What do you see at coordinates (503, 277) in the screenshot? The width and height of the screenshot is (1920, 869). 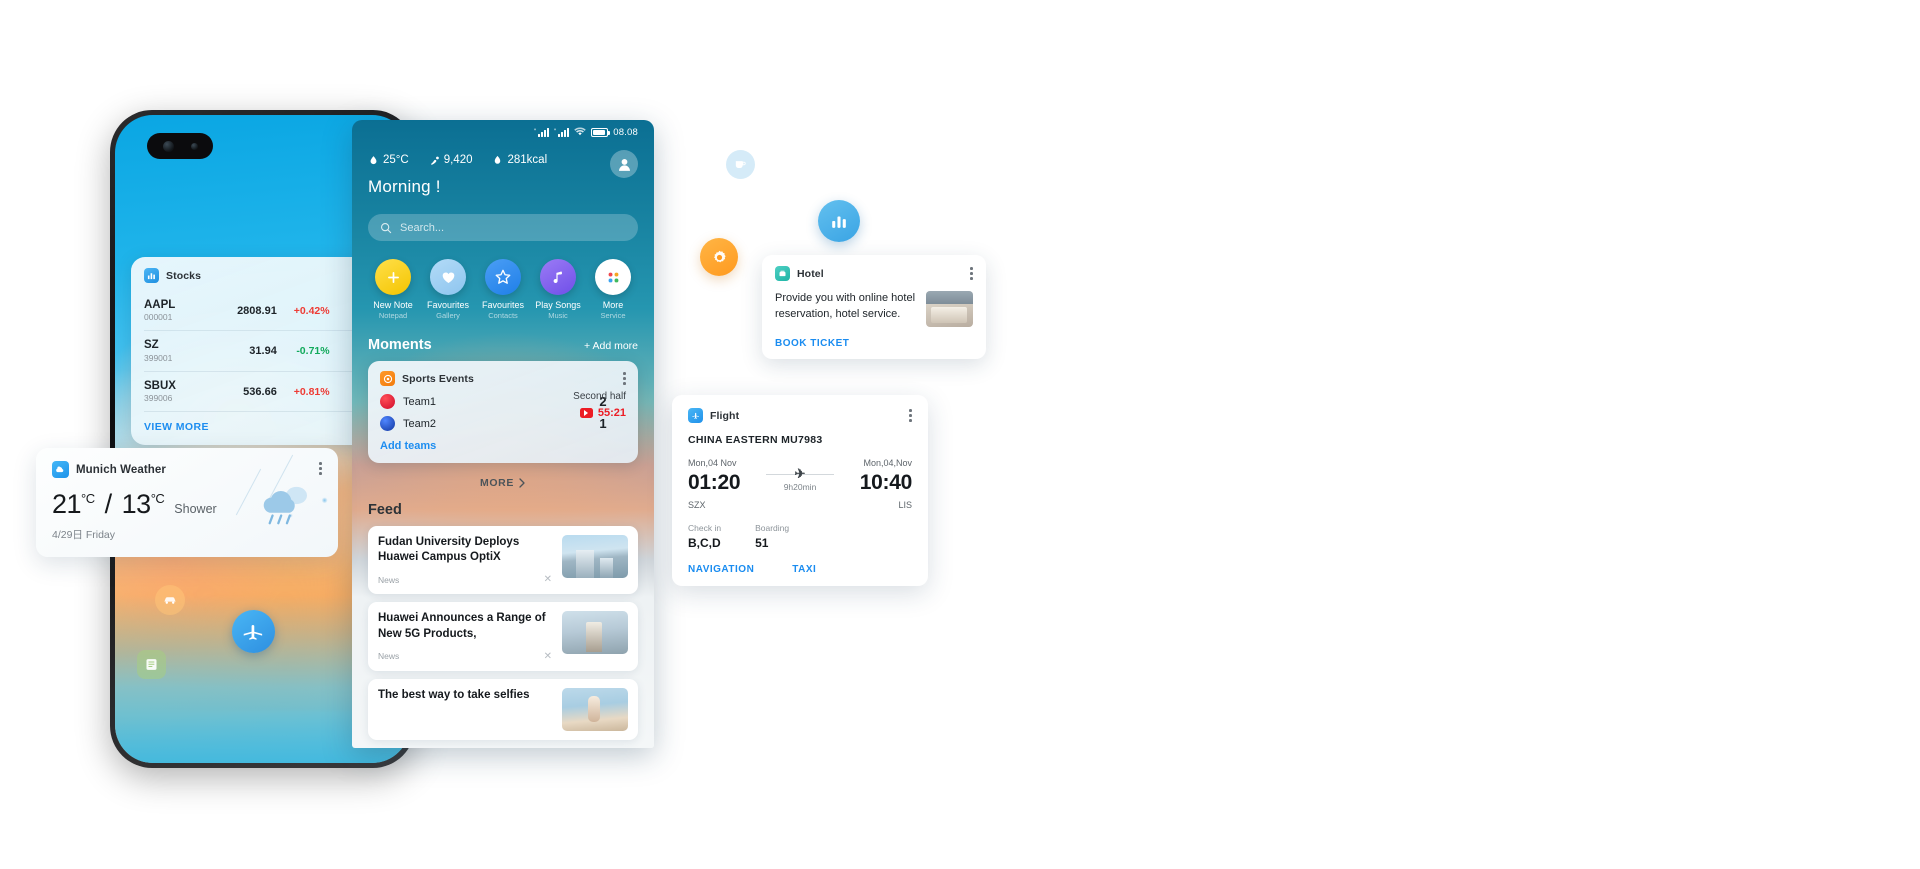 I see `star-icon` at bounding box center [503, 277].